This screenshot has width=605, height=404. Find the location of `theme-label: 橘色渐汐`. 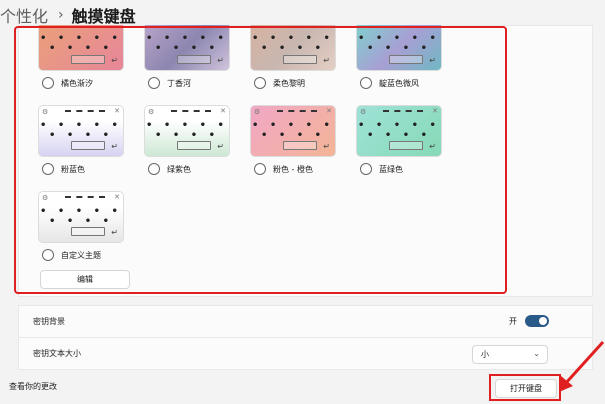

theme-label: 橘色渐汐 is located at coordinates (77, 83).